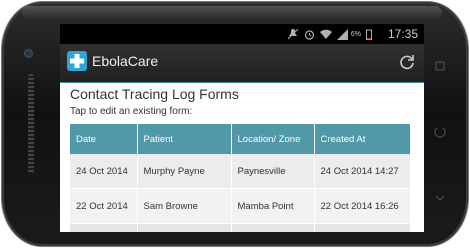  I want to click on page-title: Contact Tracing Log Forms, so click(154, 94).